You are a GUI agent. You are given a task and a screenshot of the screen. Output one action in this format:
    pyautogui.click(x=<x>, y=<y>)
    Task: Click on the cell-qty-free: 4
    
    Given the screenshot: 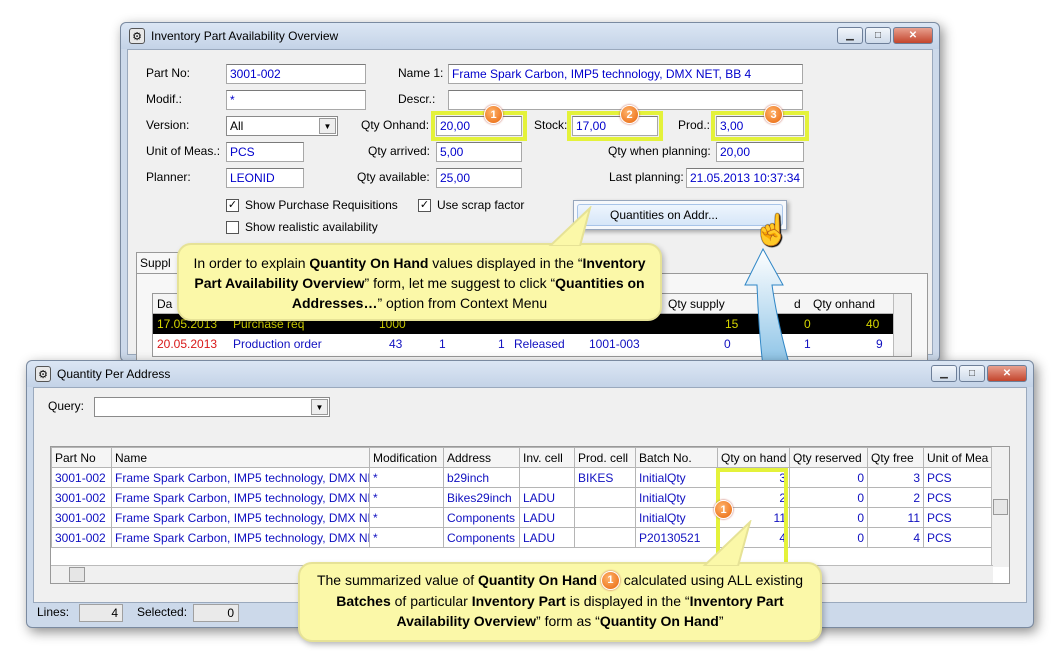 What is the action you would take?
    pyautogui.click(x=895, y=537)
    